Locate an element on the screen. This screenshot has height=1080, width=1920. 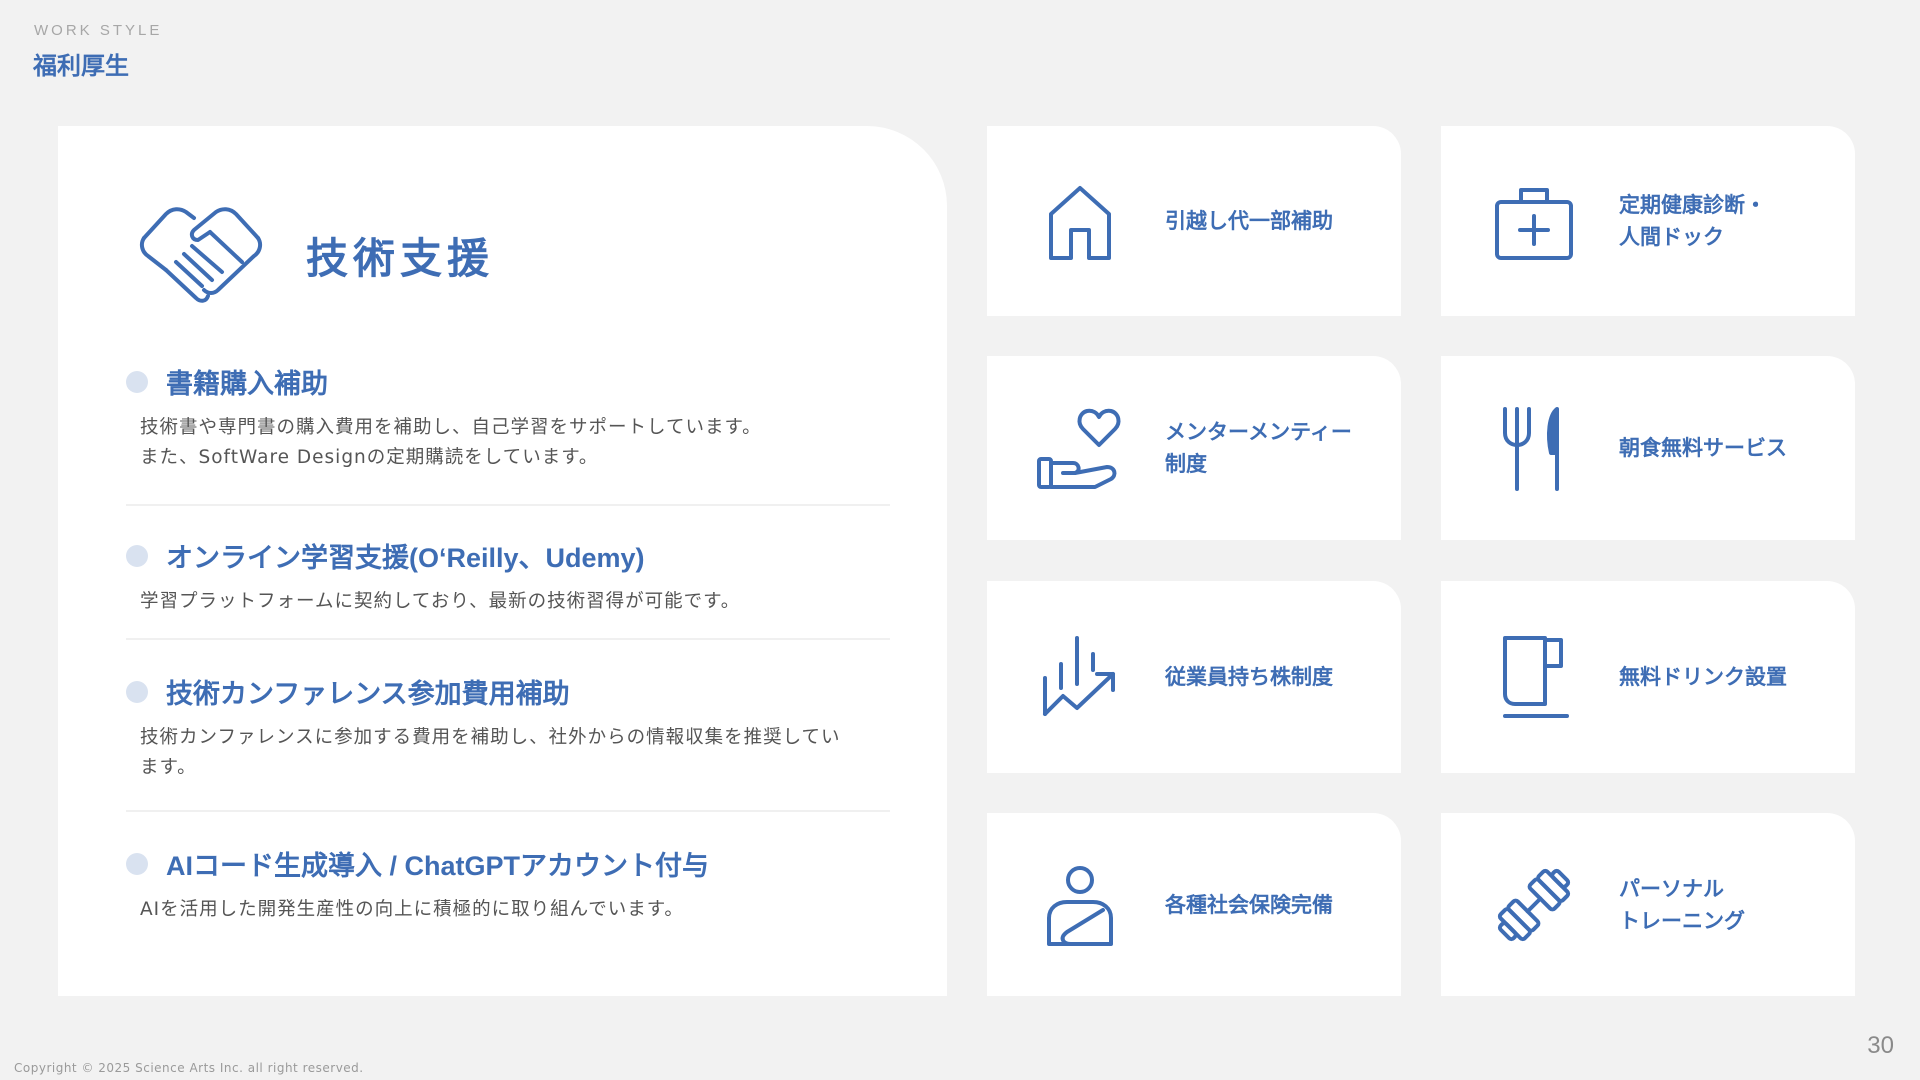
benefit-card-label: 定期健康診断・ 人間ドック is located at coordinates (1692, 221).